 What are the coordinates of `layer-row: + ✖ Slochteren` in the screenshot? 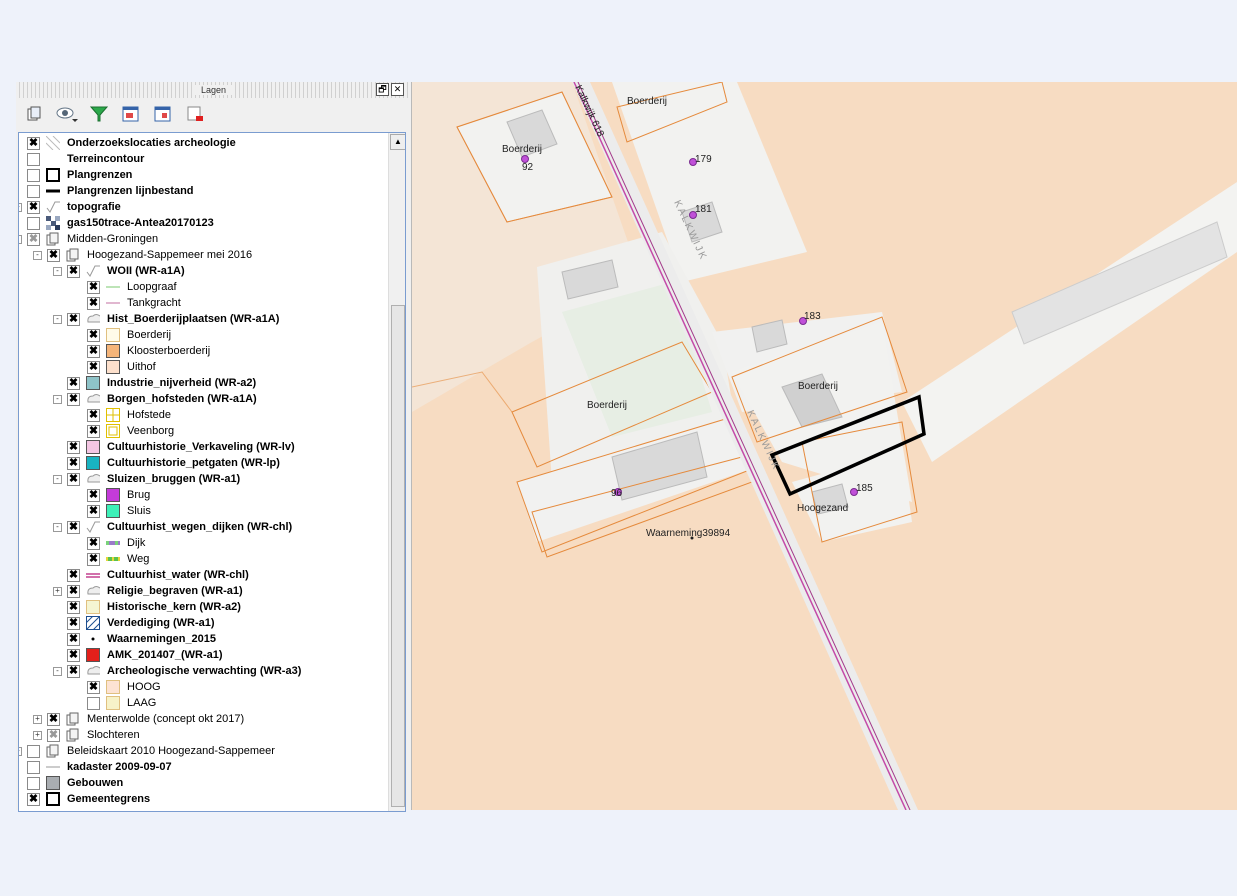 It's located at (203, 735).